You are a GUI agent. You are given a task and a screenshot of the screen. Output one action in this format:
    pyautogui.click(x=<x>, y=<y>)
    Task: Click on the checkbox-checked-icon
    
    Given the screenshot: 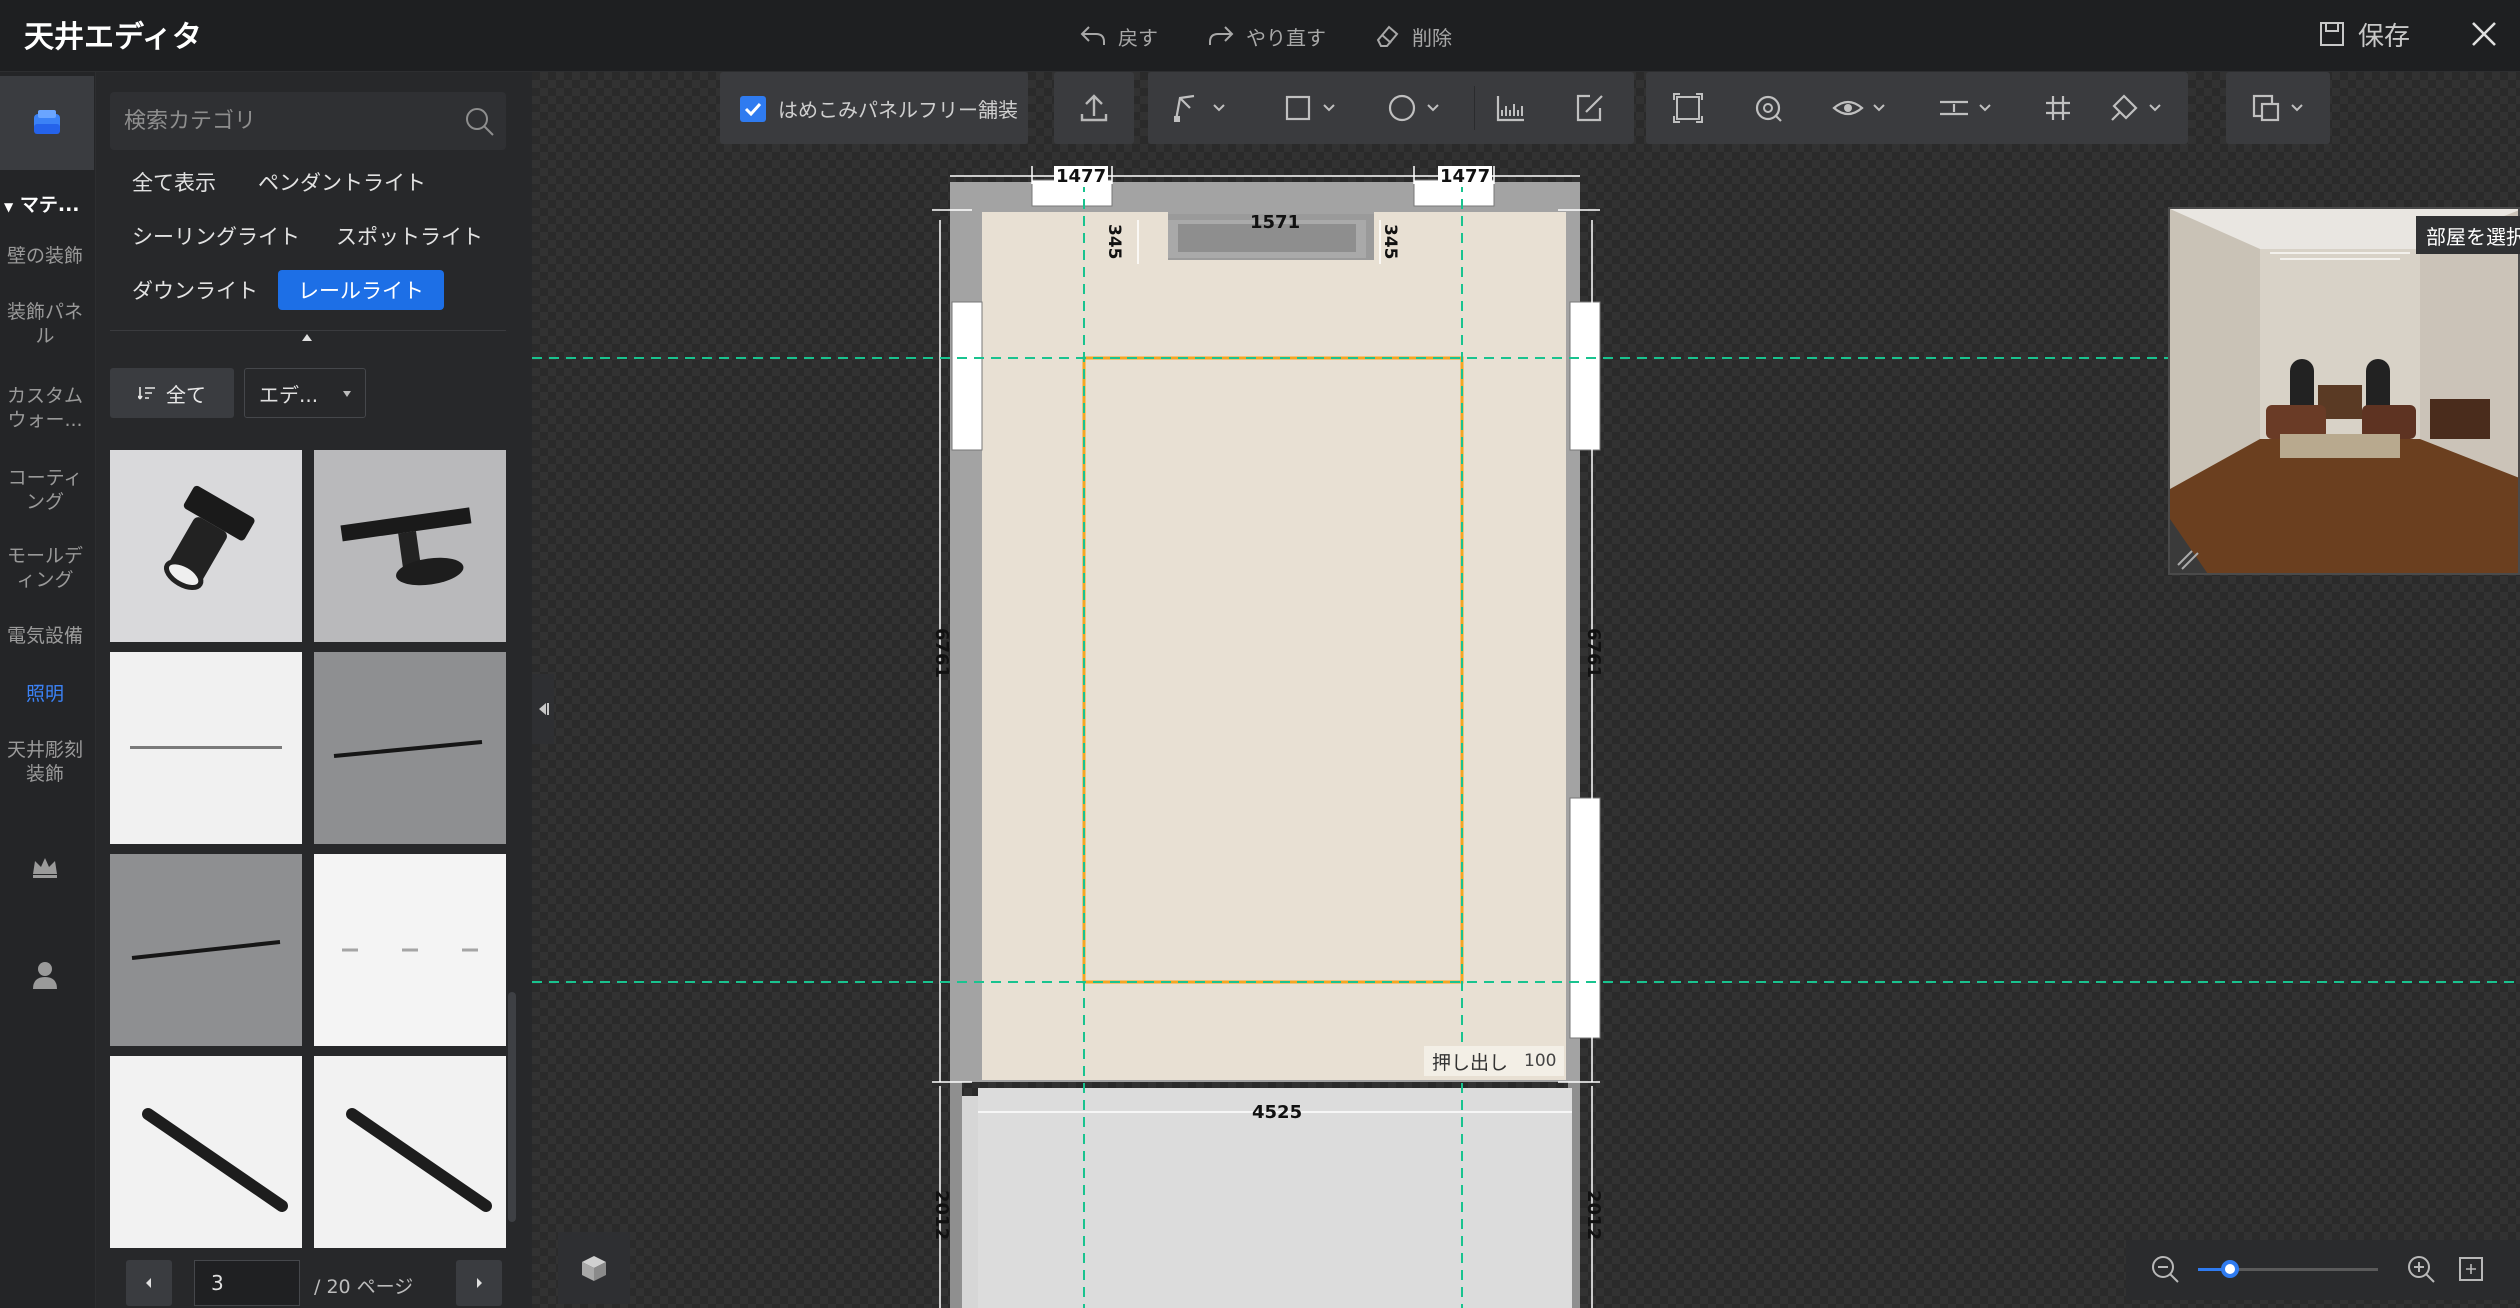 What is the action you would take?
    pyautogui.click(x=753, y=108)
    